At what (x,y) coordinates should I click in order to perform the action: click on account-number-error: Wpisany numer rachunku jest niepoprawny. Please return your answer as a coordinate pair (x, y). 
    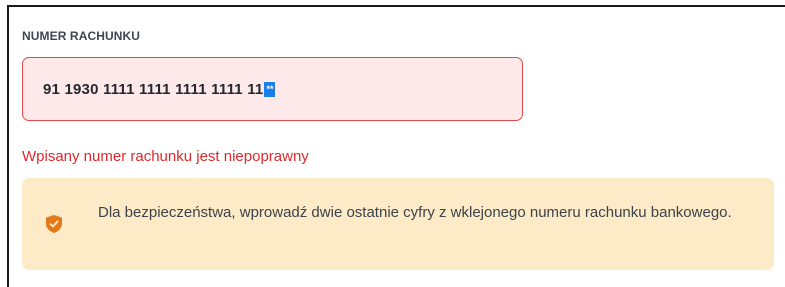
    Looking at the image, I should click on (165, 156).